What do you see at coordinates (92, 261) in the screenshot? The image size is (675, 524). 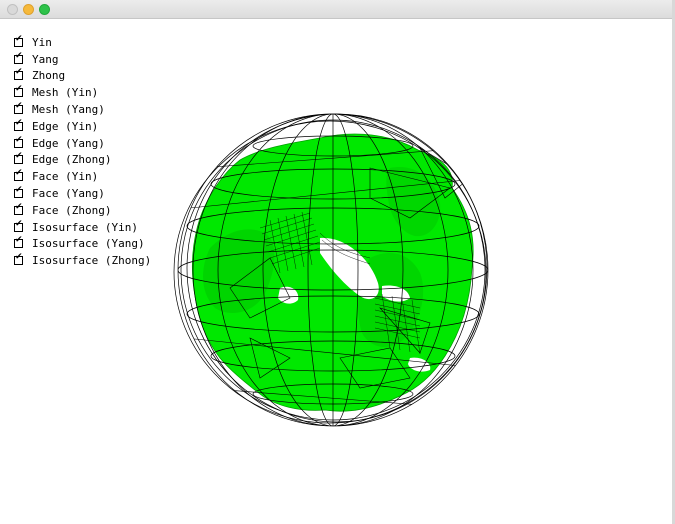 I see `toggle-label: Isosurface (Zhong)` at bounding box center [92, 261].